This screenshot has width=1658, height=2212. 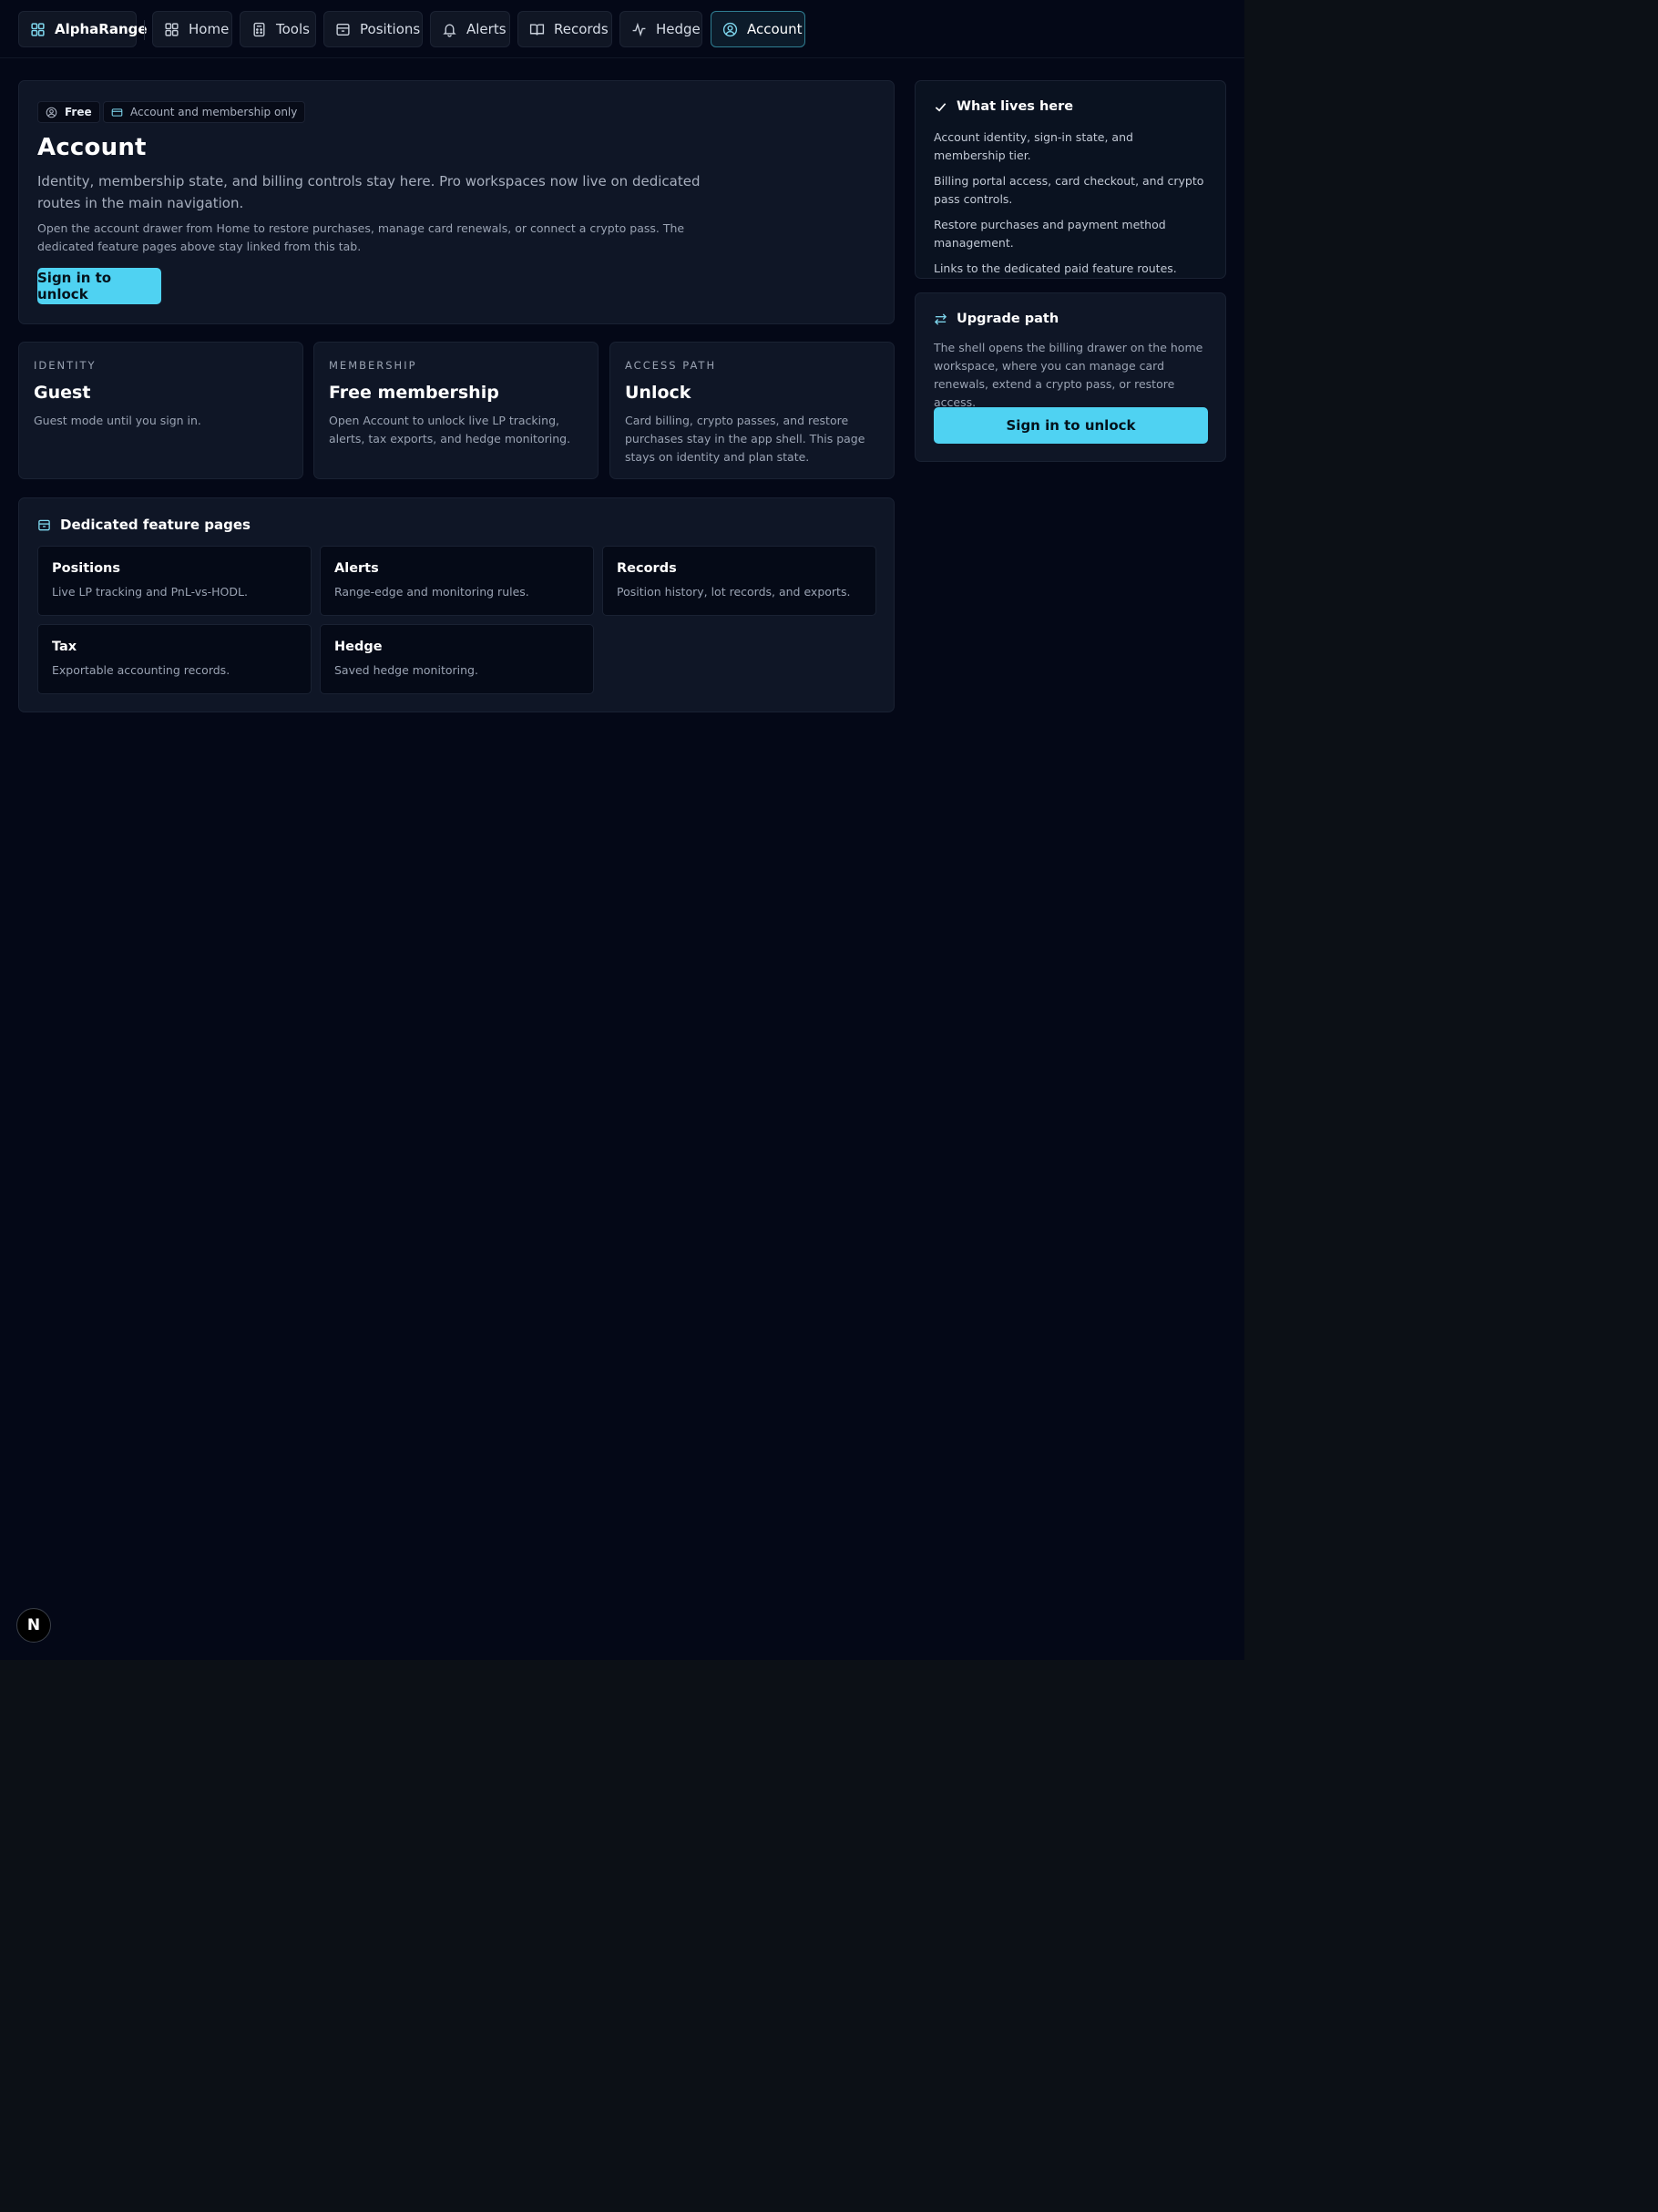 What do you see at coordinates (647, 568) in the screenshot?
I see `feature-title: Records` at bounding box center [647, 568].